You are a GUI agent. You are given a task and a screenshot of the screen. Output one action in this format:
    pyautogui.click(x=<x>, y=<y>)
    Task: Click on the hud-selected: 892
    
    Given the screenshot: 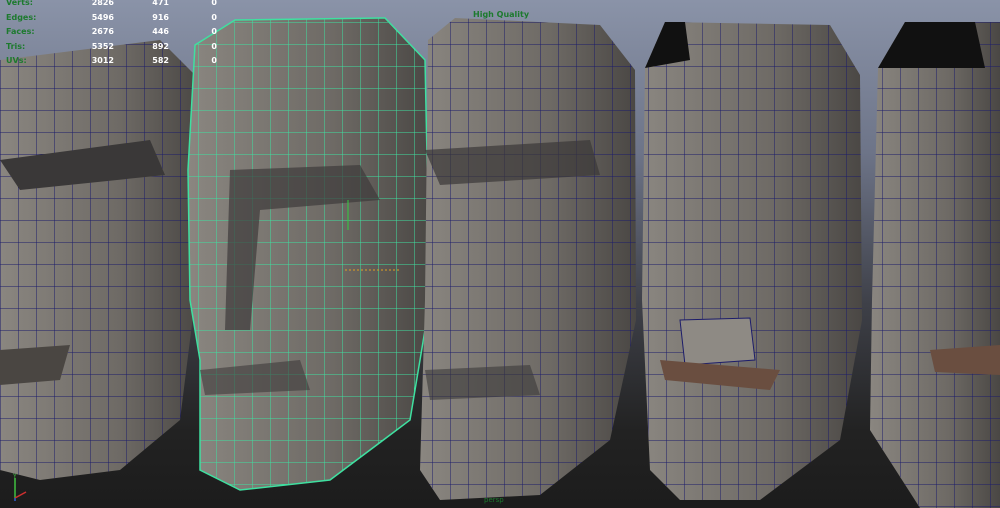 What is the action you would take?
    pyautogui.click(x=160, y=46)
    